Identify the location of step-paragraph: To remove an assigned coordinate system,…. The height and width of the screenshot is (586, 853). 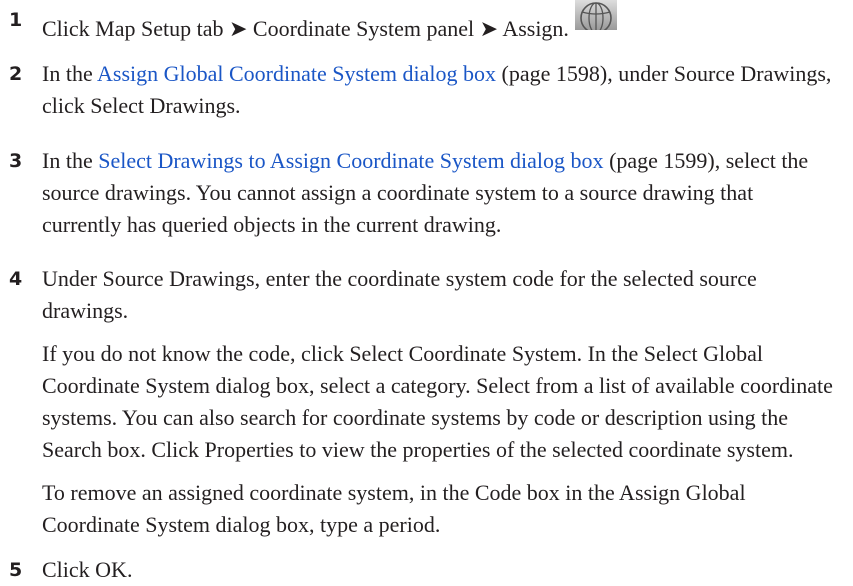
(394, 508).